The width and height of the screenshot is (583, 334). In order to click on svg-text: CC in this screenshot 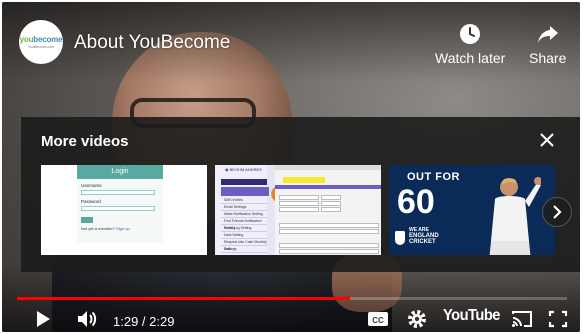, I will do `click(378, 320)`.